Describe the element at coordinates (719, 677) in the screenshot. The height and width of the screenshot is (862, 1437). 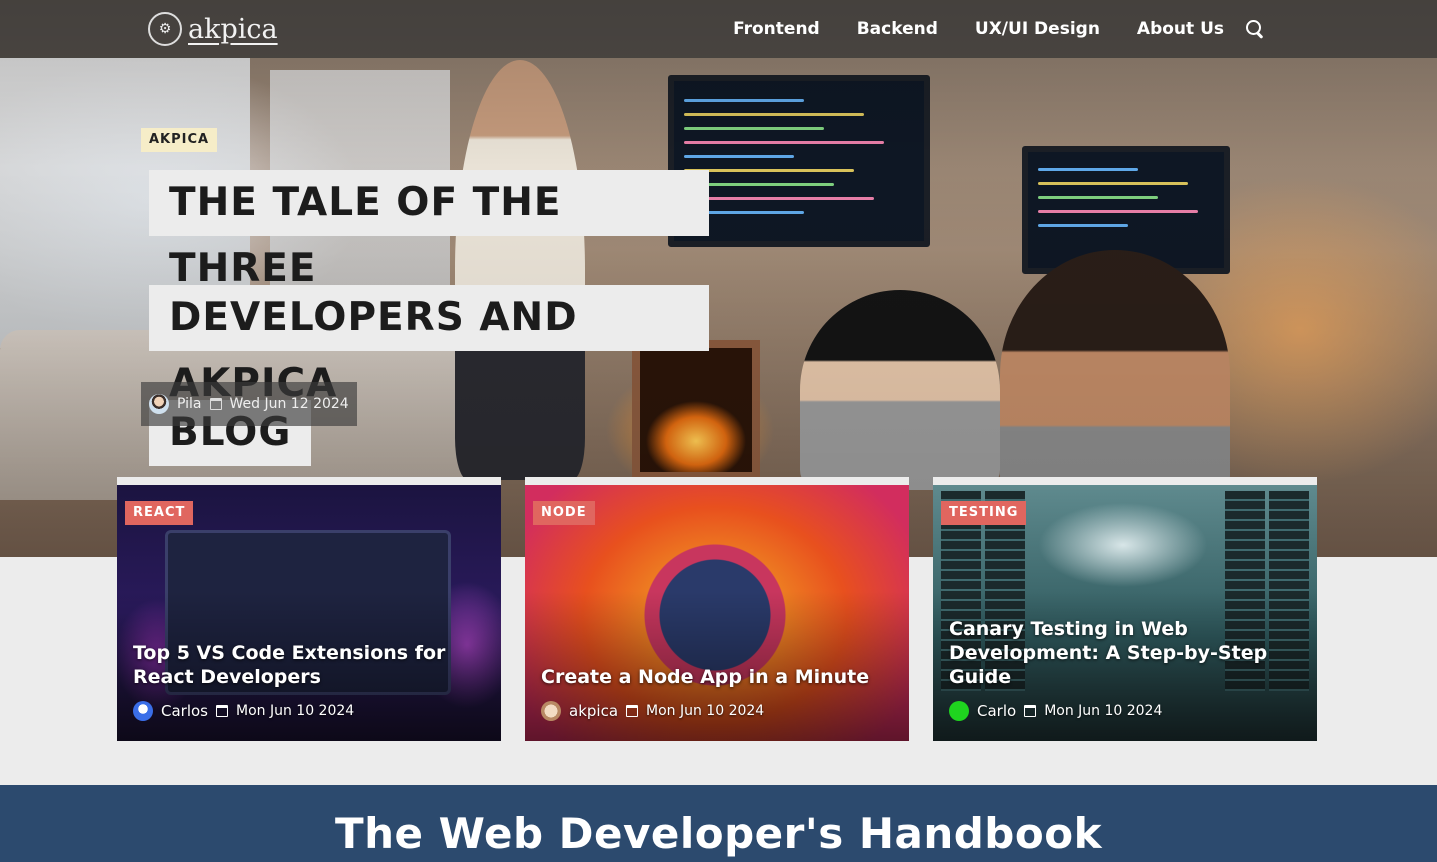
I see `post-card-title: Create a Node App in a Minute` at that location.